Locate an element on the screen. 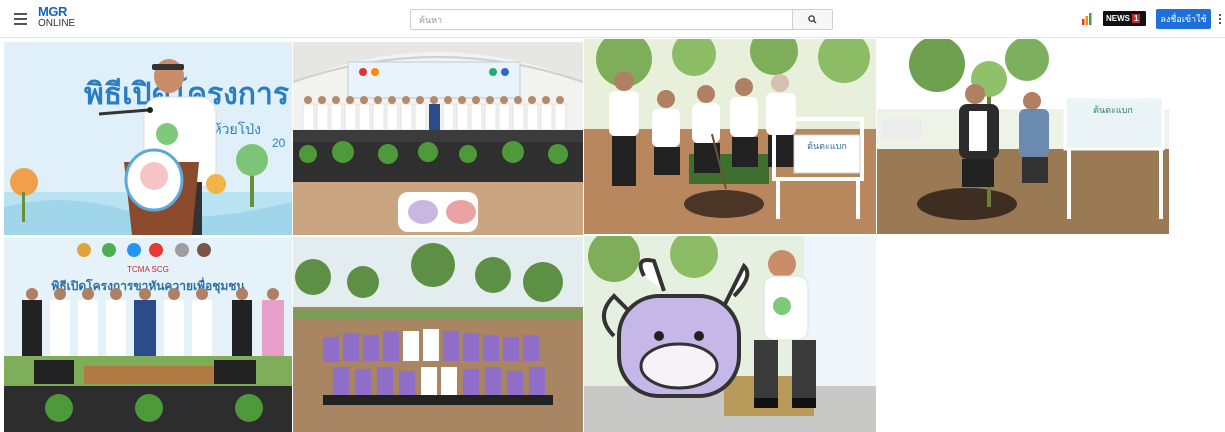 Image resolution: width=1225 pixels, height=432 pixels. stats-bars-icon is located at coordinates (1087, 19).